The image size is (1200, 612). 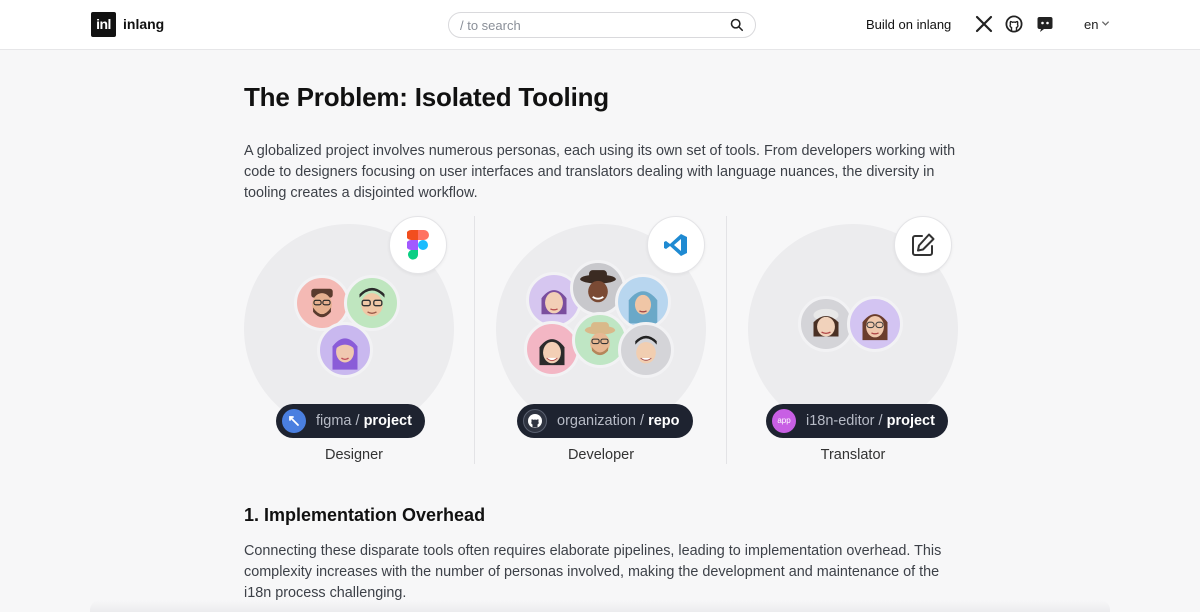 What do you see at coordinates (664, 421) in the screenshot?
I see `pill-target: repo` at bounding box center [664, 421].